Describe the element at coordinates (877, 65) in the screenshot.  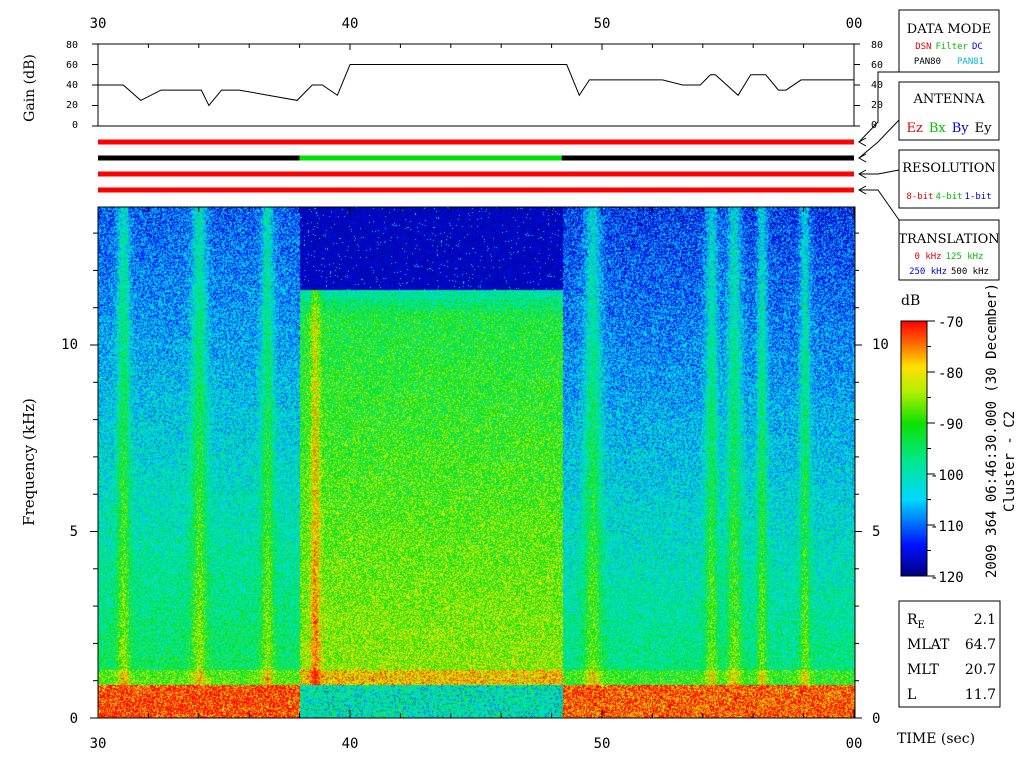
I see `gain-ytick-60-right: 60` at that location.